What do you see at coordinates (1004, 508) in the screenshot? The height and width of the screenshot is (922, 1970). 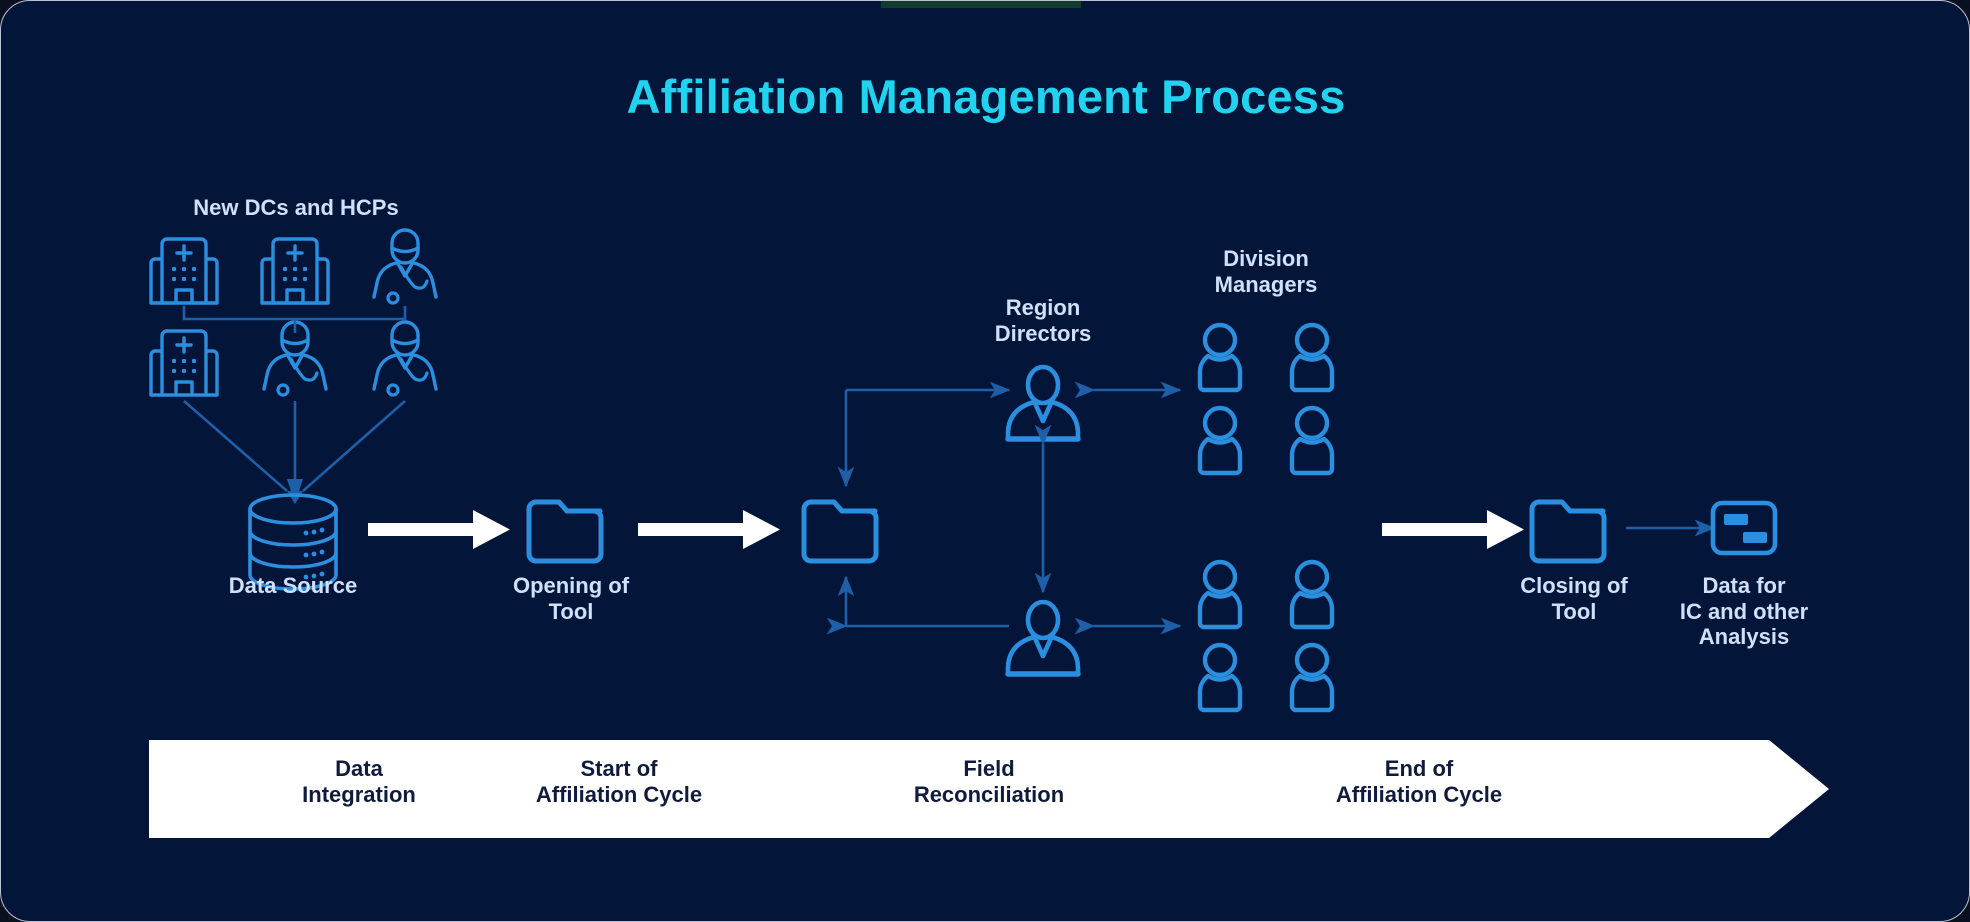 I see `reconciliation-connectors` at bounding box center [1004, 508].